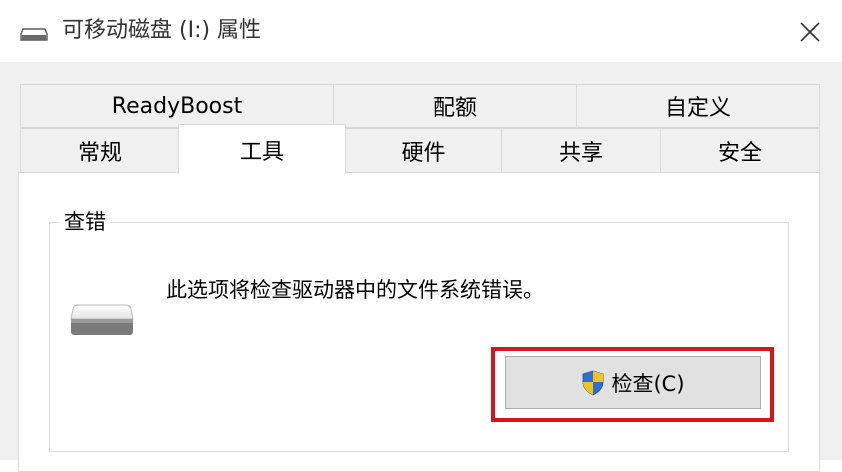 This screenshot has width=842, height=472. Describe the element at coordinates (648, 383) in the screenshot. I see `check-button-label: 检查(C)` at that location.